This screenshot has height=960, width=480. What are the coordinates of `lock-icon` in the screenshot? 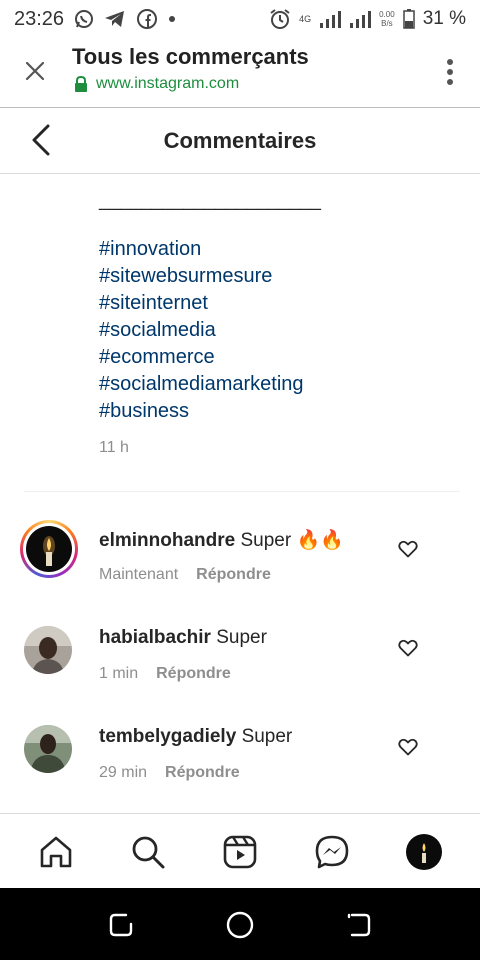 It's located at (81, 84).